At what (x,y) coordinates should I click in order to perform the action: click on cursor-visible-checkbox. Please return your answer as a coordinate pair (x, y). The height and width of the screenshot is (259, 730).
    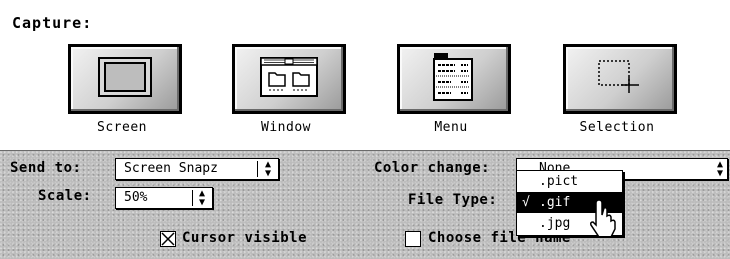
    Looking at the image, I should click on (168, 239).